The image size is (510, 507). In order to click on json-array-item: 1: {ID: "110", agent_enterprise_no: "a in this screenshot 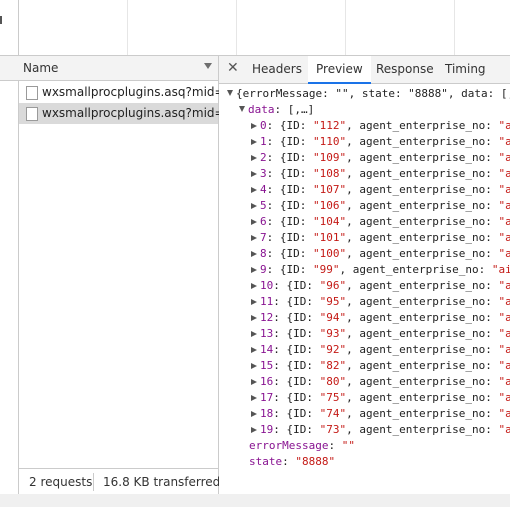, I will do `click(380, 142)`.